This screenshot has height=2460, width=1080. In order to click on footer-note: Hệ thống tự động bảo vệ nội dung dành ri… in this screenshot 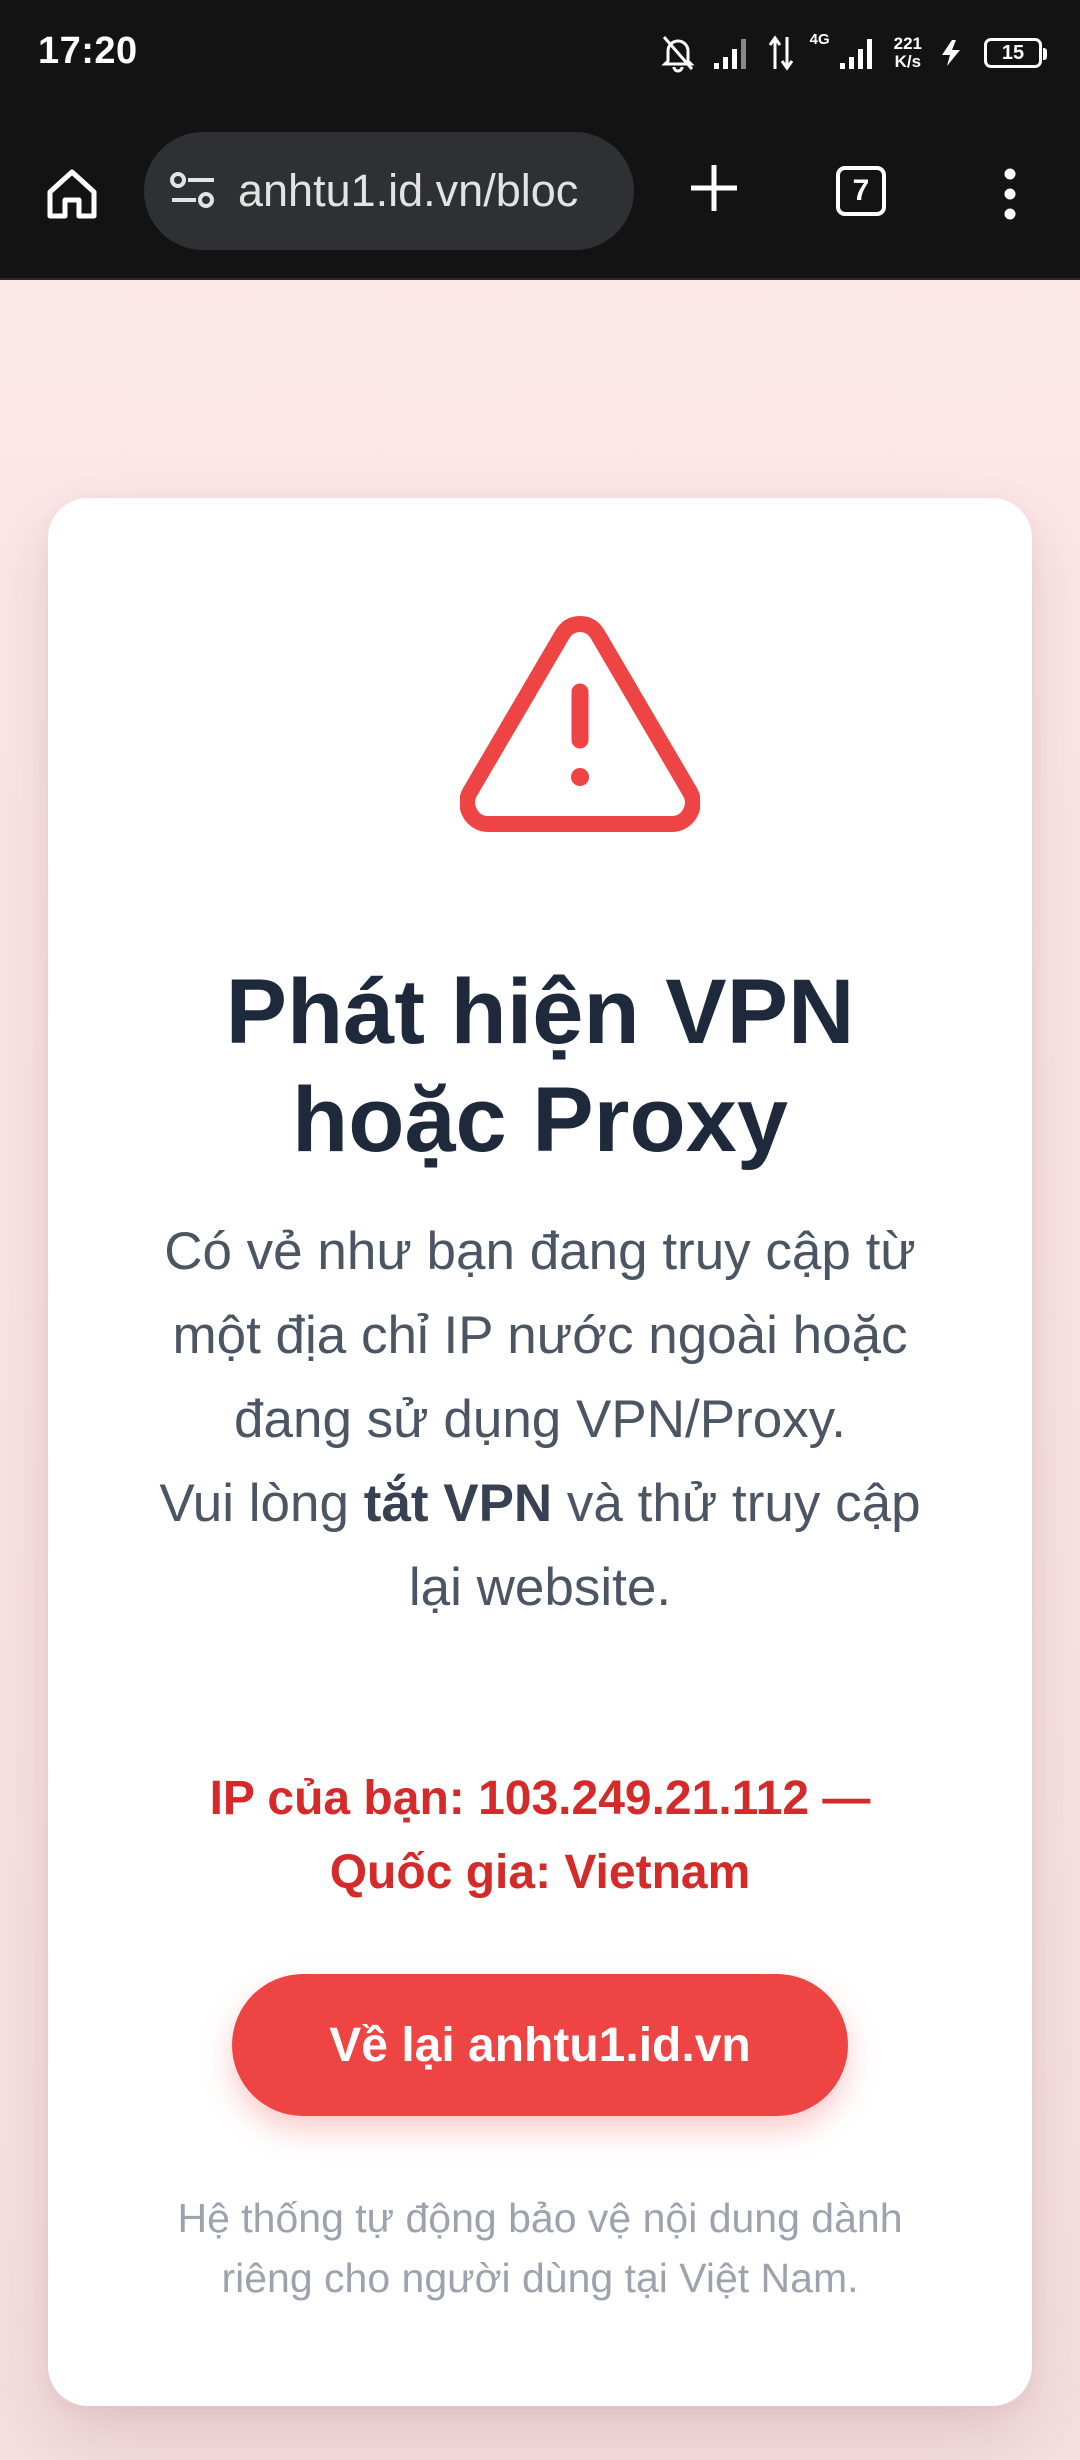, I will do `click(540, 2248)`.